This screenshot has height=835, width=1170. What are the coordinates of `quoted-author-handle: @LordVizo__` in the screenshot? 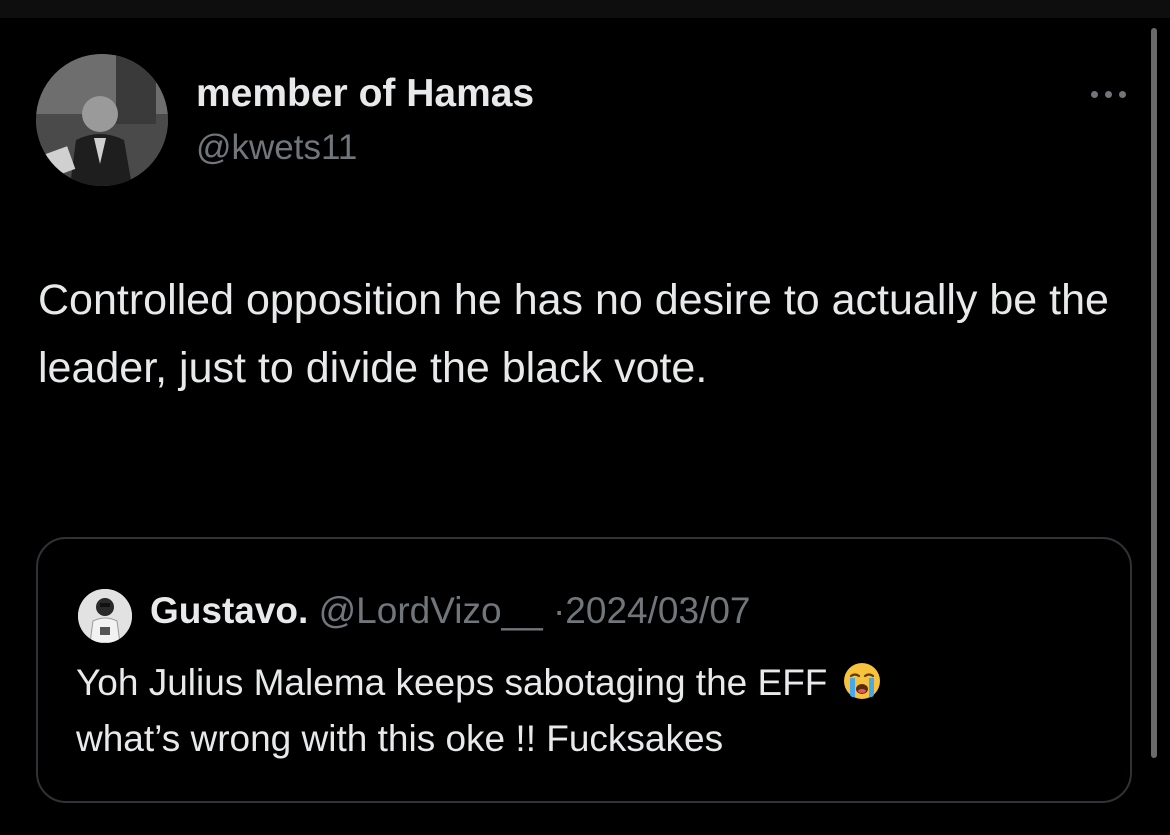 It's located at (431, 610).